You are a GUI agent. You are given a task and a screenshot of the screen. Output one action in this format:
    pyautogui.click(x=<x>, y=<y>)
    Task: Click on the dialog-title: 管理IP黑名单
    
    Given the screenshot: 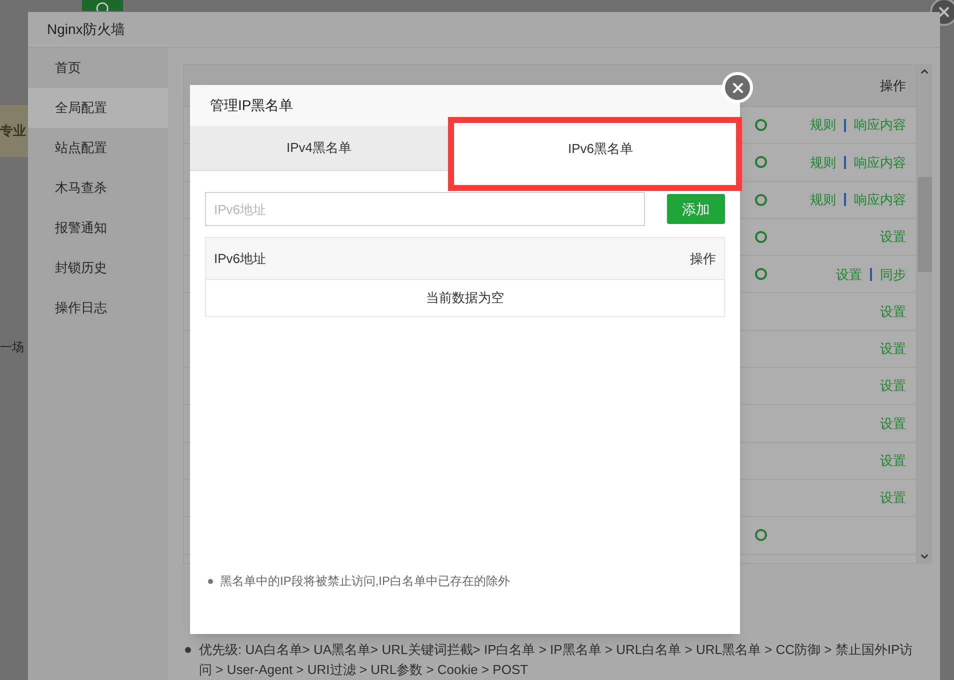 What is the action you would take?
    pyautogui.click(x=252, y=105)
    